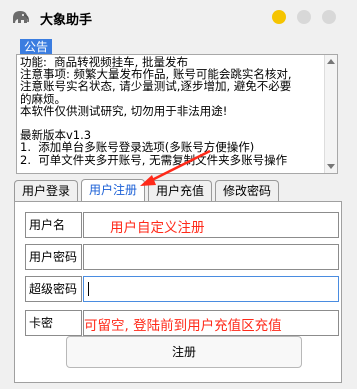  What do you see at coordinates (46, 190) in the screenshot?
I see `tab-login: 用户登录` at bounding box center [46, 190].